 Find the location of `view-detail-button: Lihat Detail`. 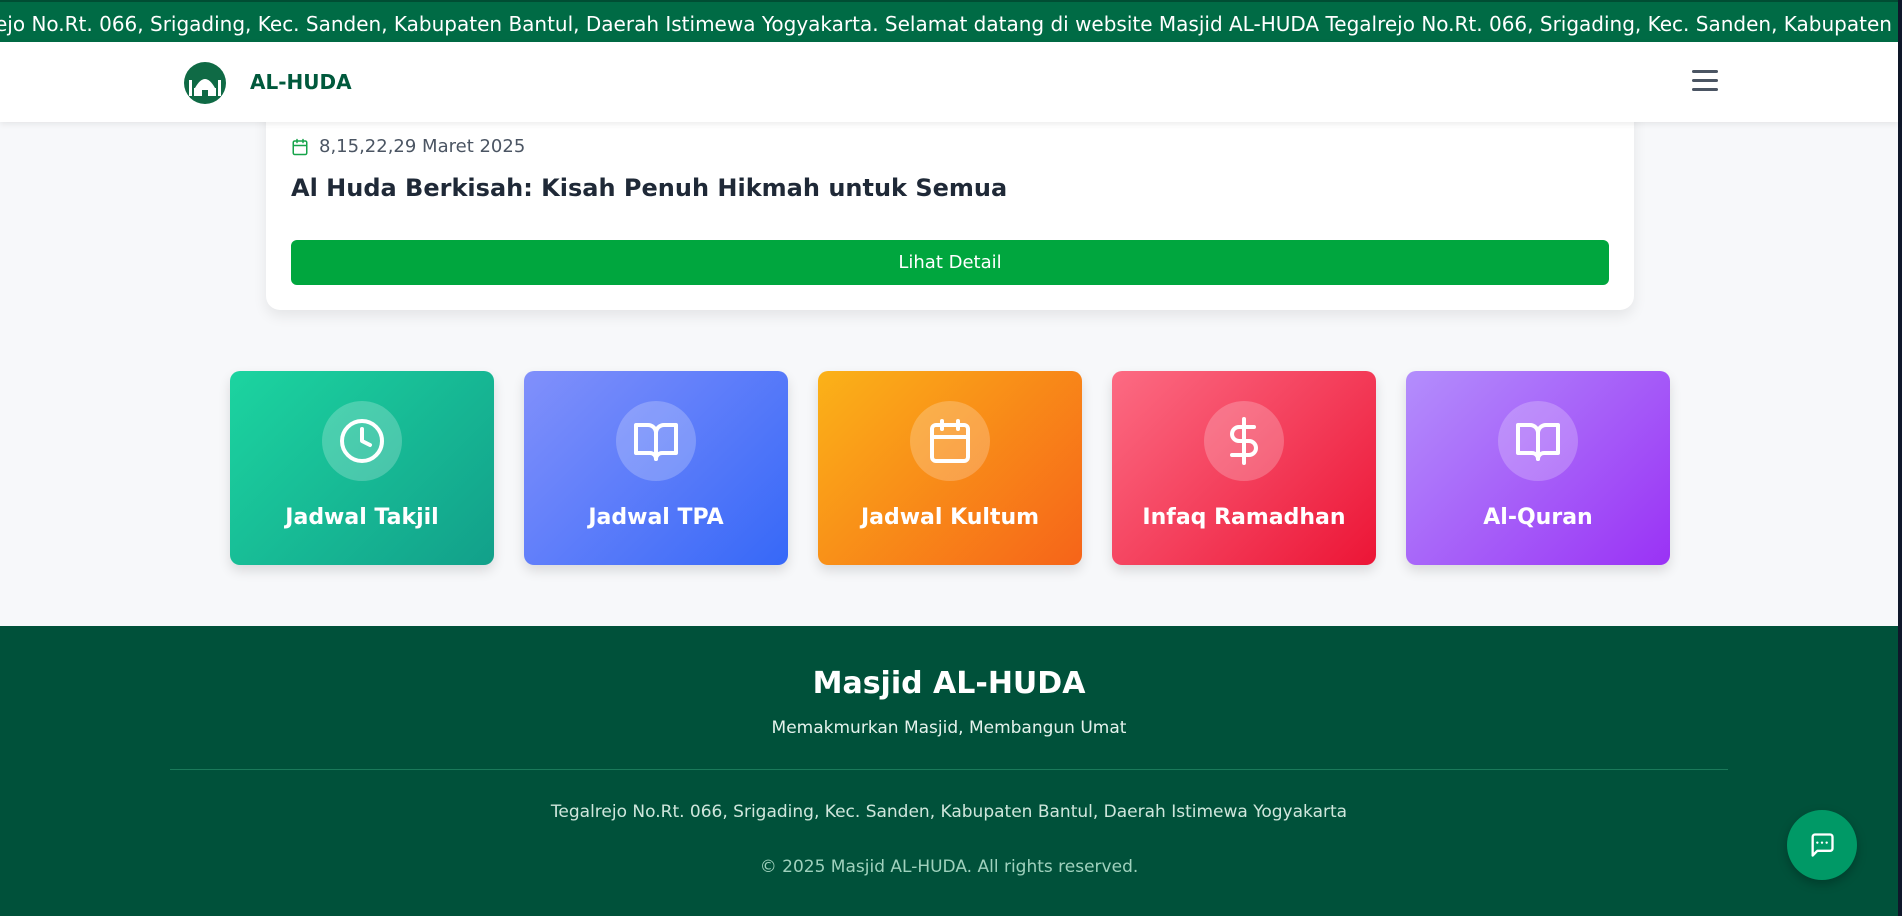

view-detail-button: Lihat Detail is located at coordinates (950, 262).